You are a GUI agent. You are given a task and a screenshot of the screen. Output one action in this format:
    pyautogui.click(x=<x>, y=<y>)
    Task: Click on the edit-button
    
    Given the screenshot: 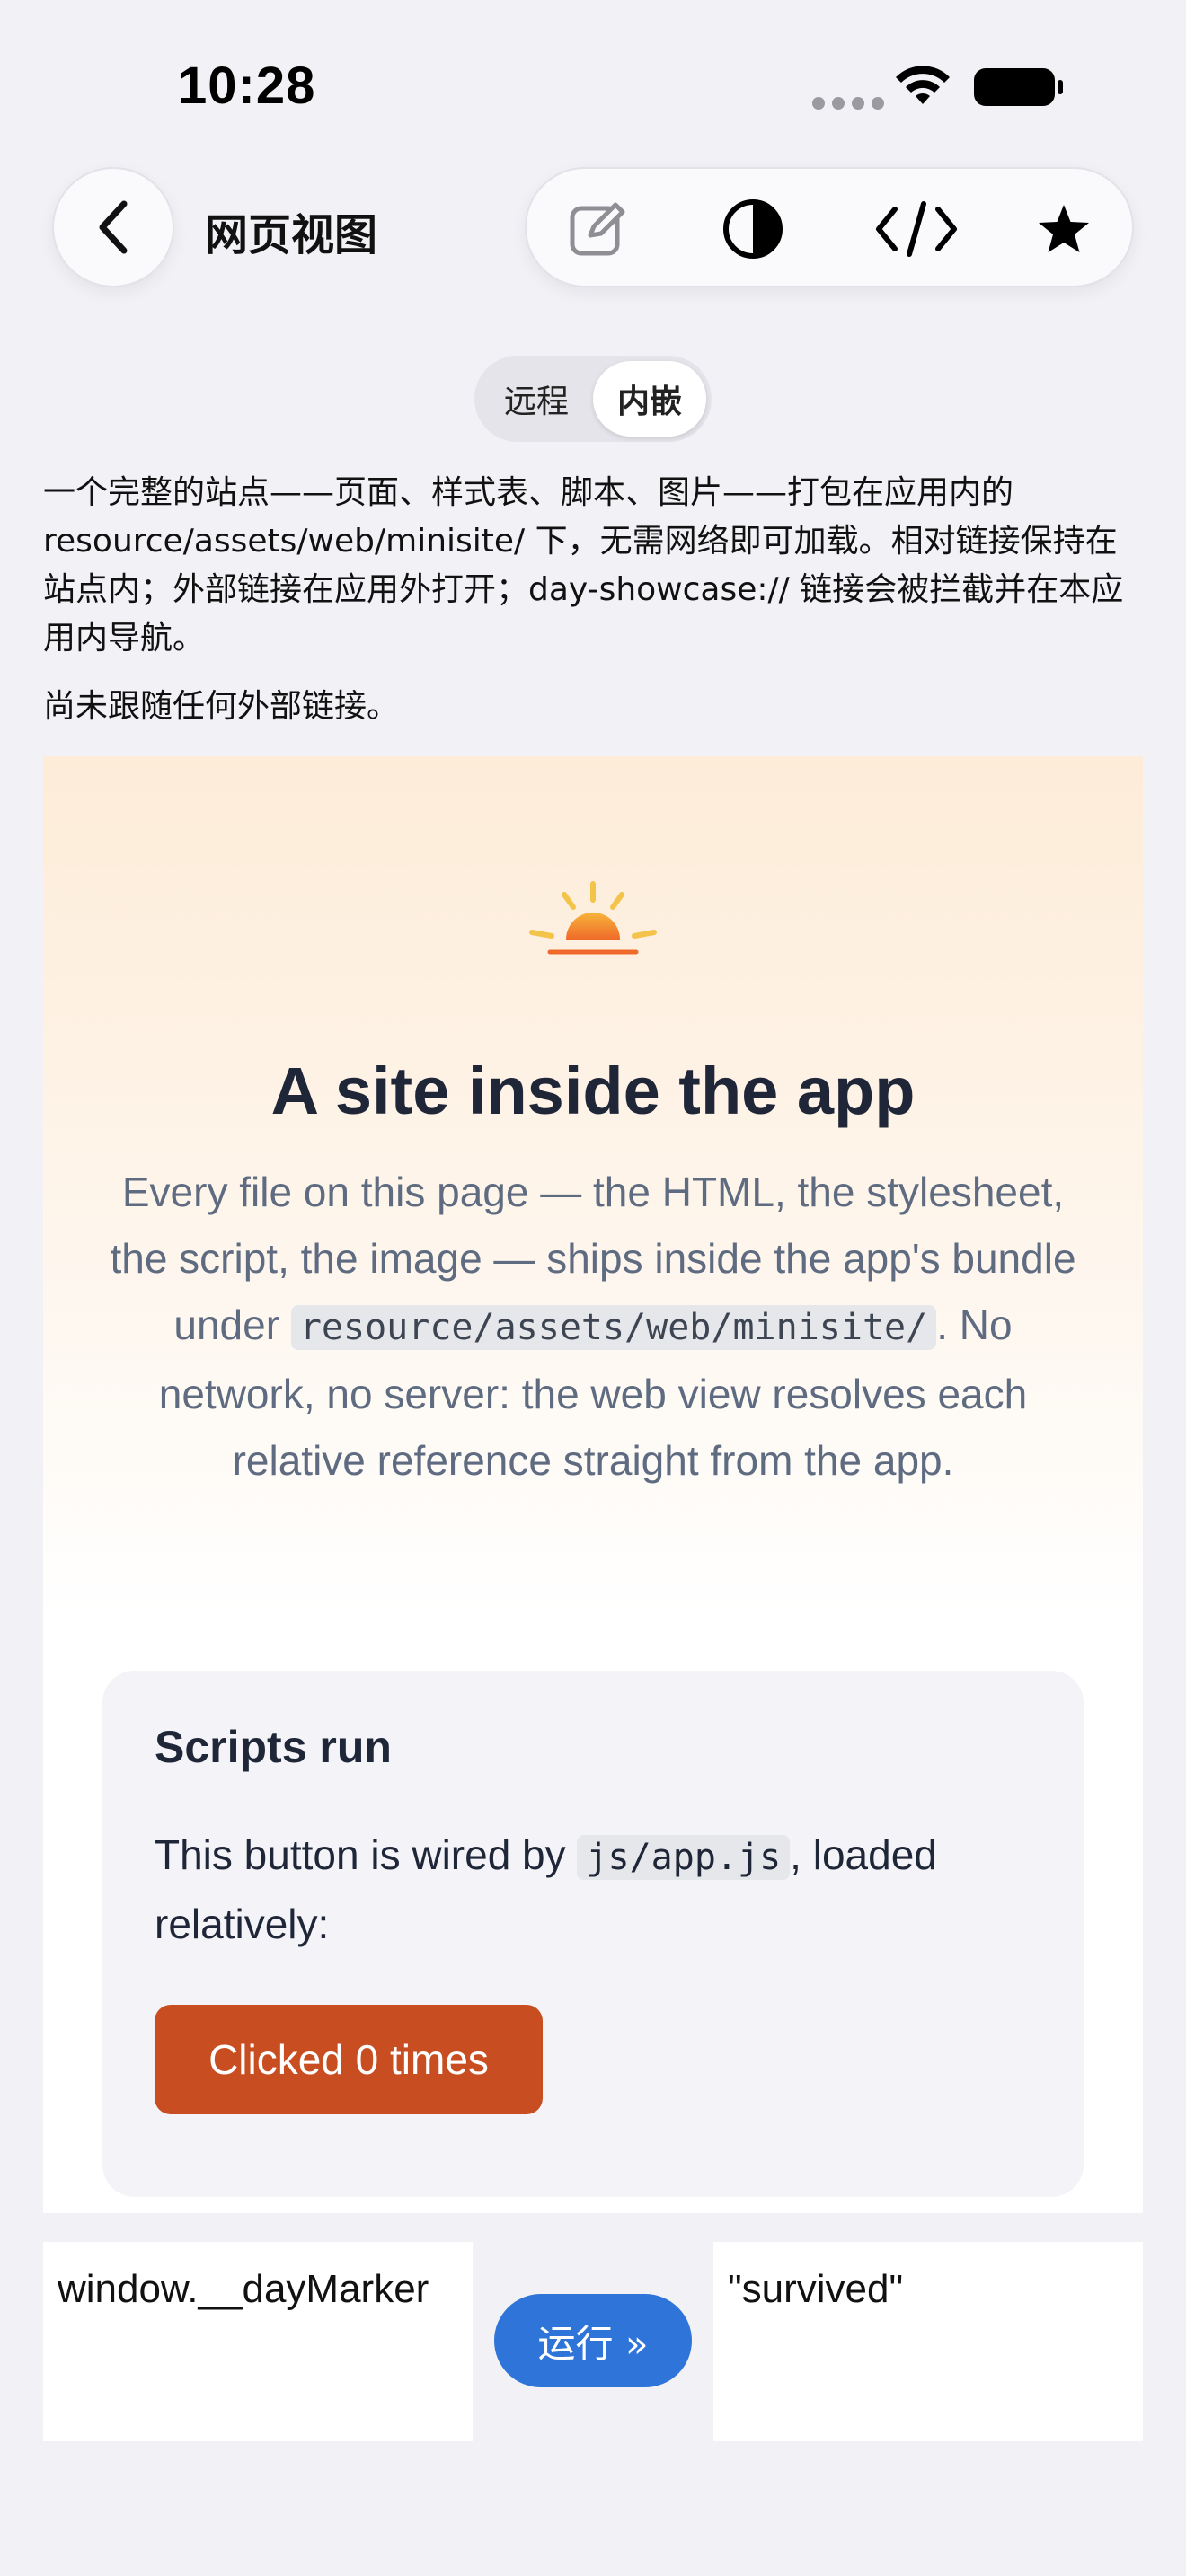 What is the action you would take?
    pyautogui.click(x=598, y=229)
    